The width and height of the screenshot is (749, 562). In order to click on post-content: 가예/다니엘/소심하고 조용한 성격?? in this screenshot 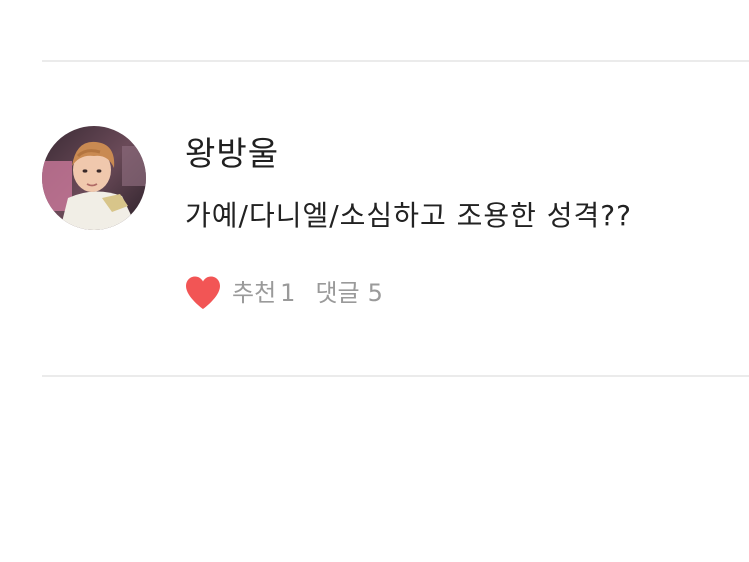, I will do `click(408, 216)`.